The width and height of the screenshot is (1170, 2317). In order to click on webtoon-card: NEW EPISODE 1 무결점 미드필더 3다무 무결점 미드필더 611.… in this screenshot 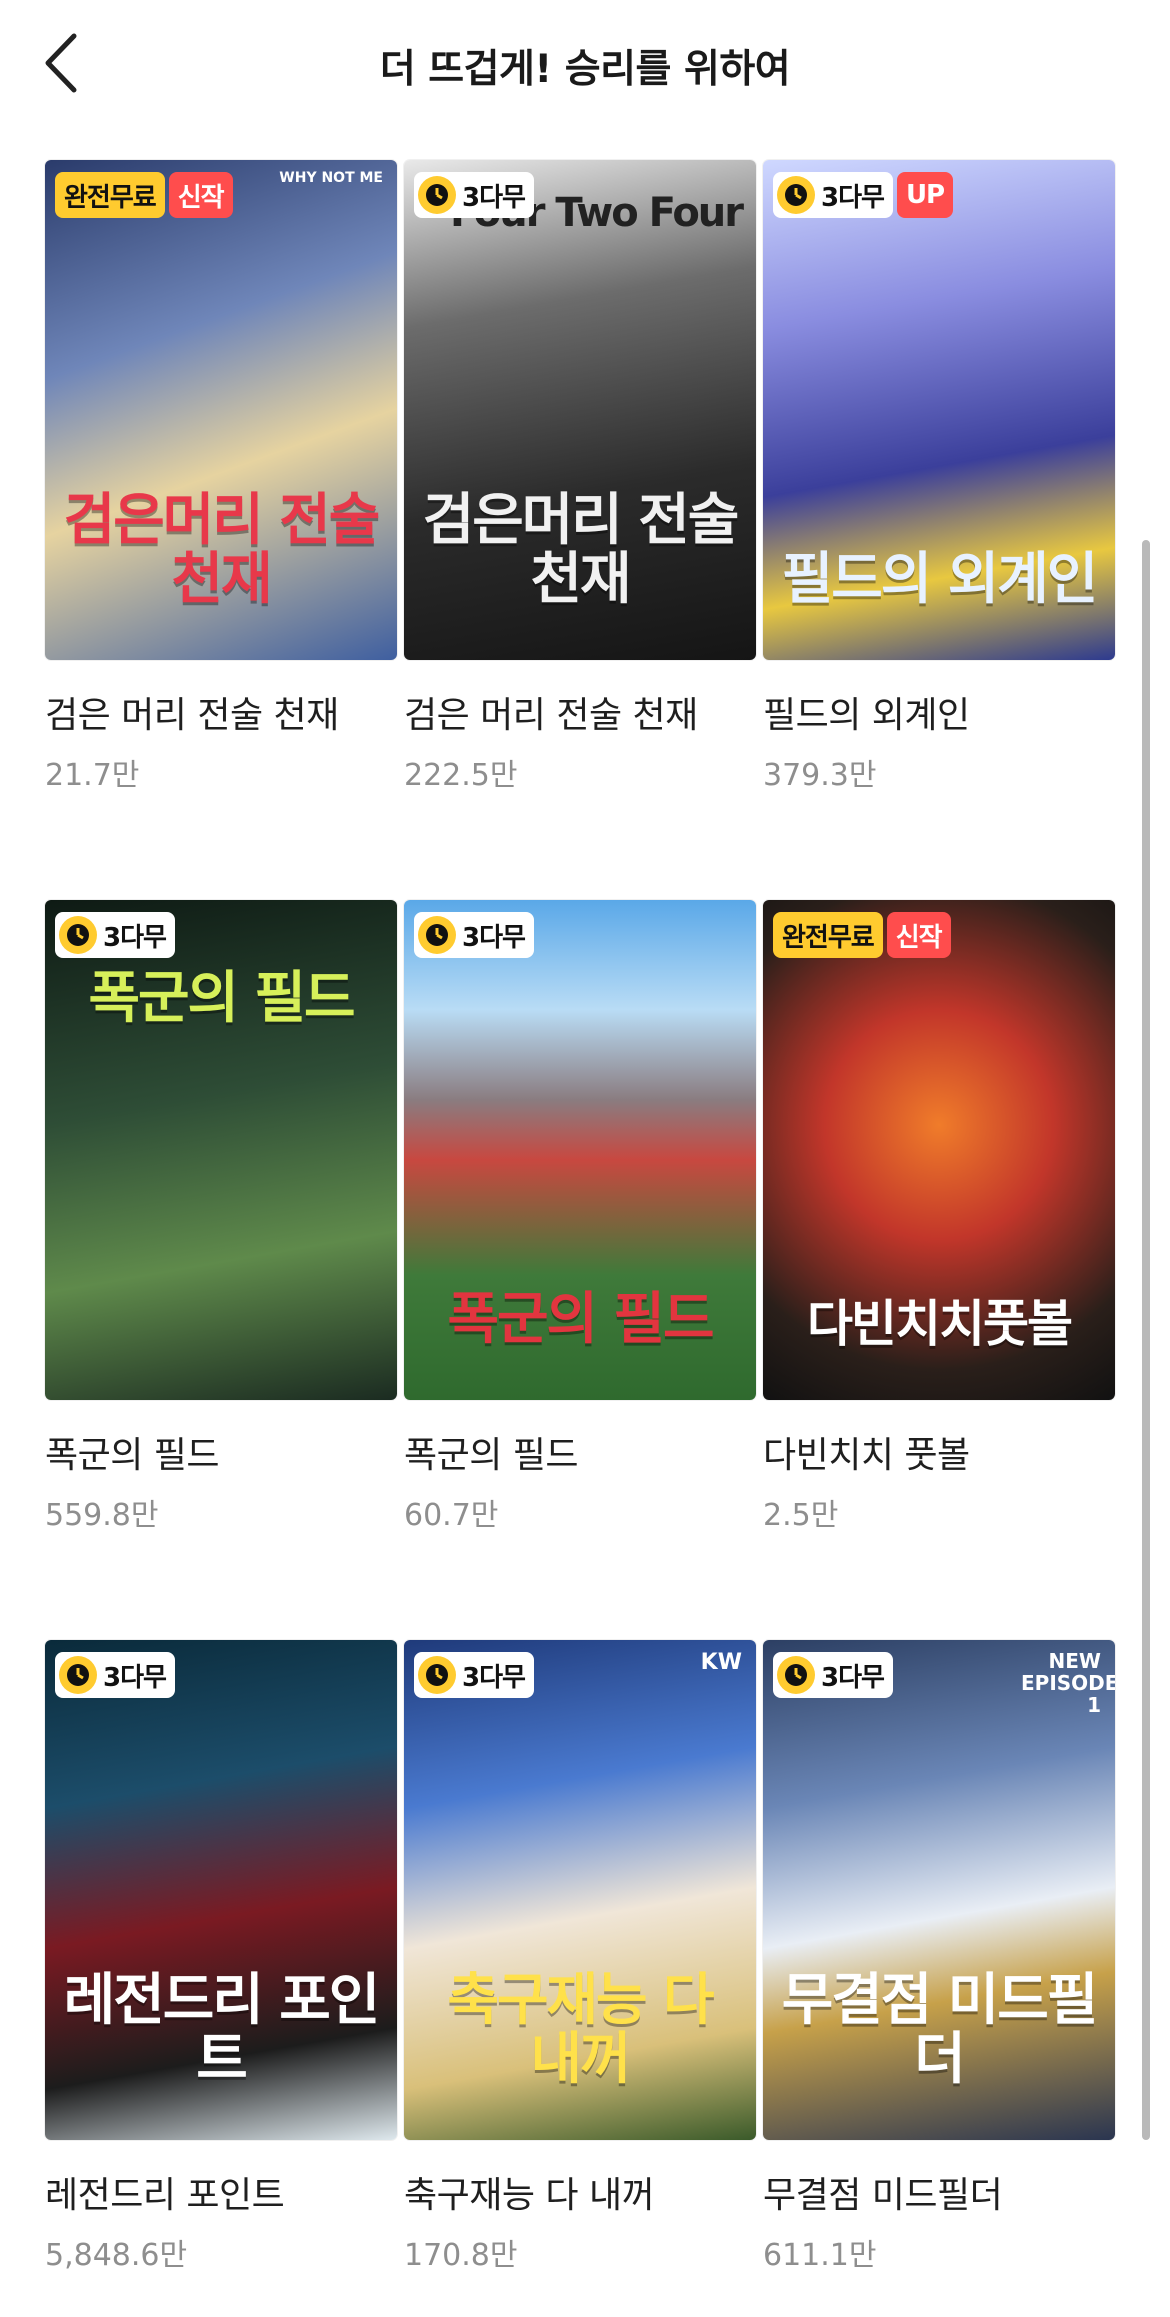, I will do `click(939, 1957)`.